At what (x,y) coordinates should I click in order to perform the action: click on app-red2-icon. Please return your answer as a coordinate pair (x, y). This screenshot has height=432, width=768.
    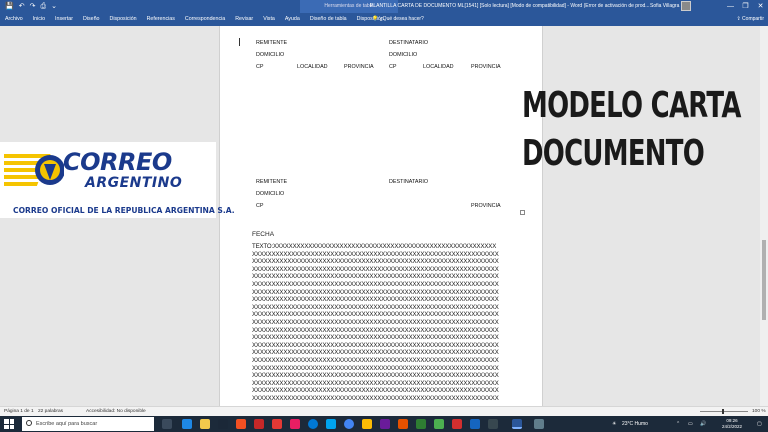
    Looking at the image, I should click on (457, 424).